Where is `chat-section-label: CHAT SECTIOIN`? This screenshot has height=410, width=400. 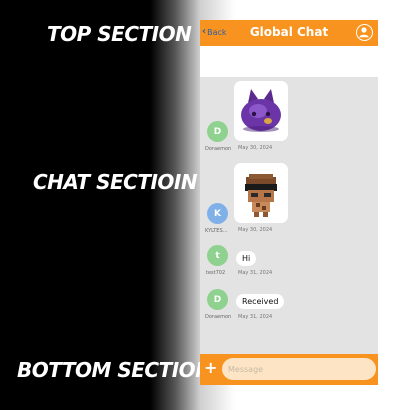 chat-section-label: CHAT SECTIOIN is located at coordinates (115, 182).